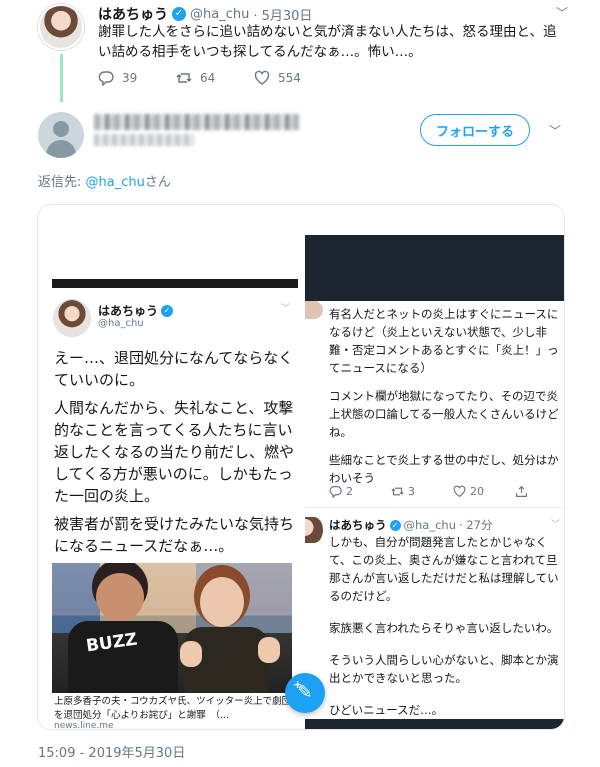 The width and height of the screenshot is (600, 767). Describe the element at coordinates (298, 684) in the screenshot. I see `plus-icon: +` at that location.